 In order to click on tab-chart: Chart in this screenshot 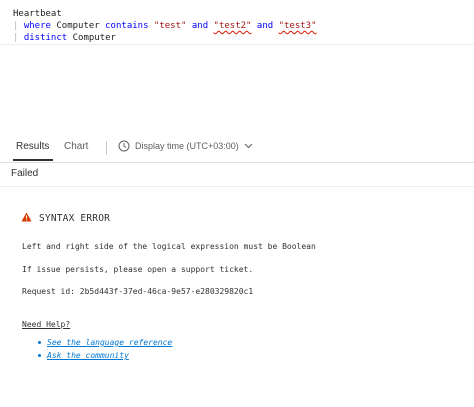, I will do `click(76, 146)`.